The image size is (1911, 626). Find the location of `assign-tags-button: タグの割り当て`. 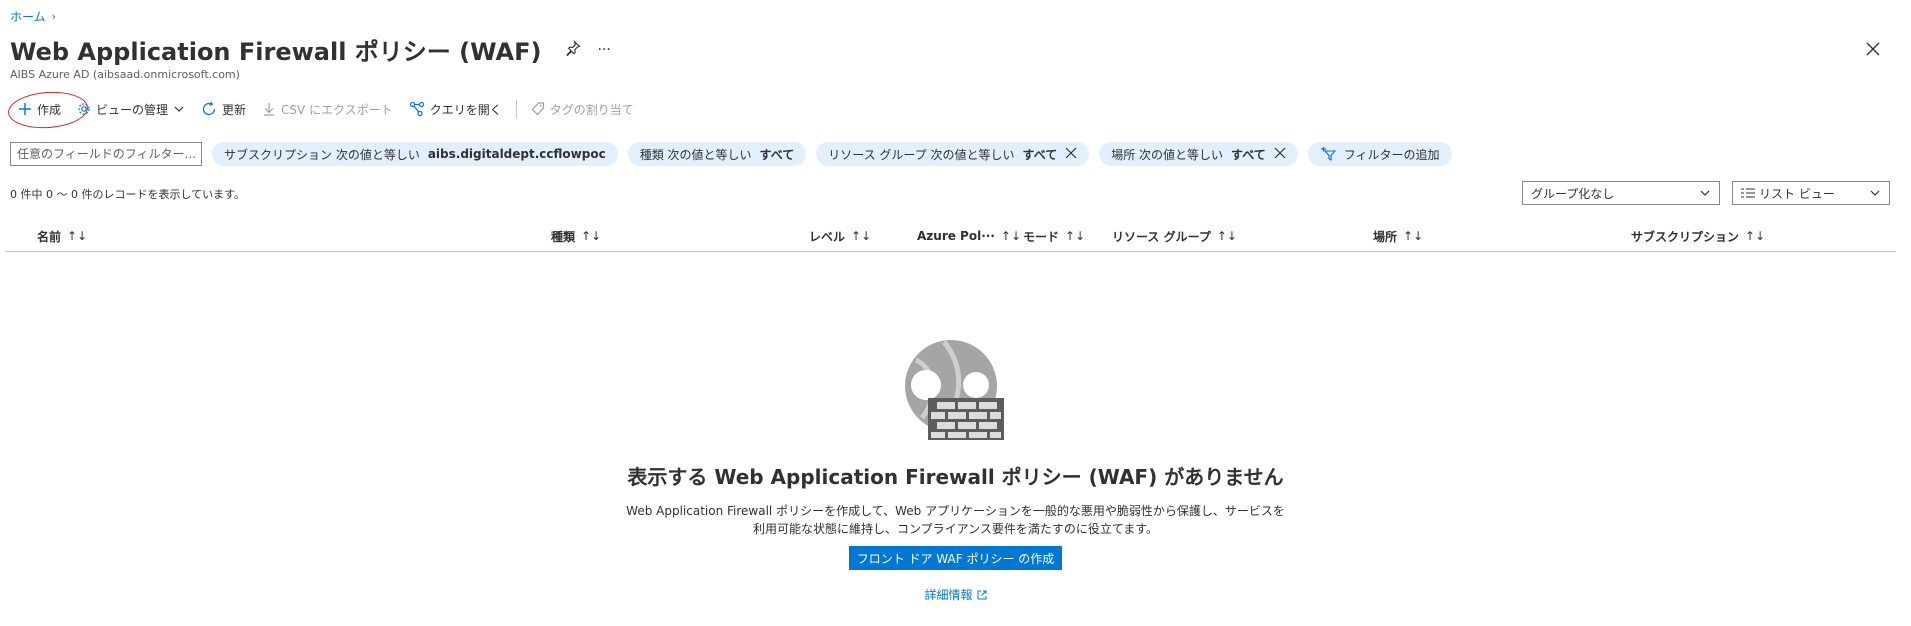

assign-tags-button: タグの割り当て is located at coordinates (582, 109).